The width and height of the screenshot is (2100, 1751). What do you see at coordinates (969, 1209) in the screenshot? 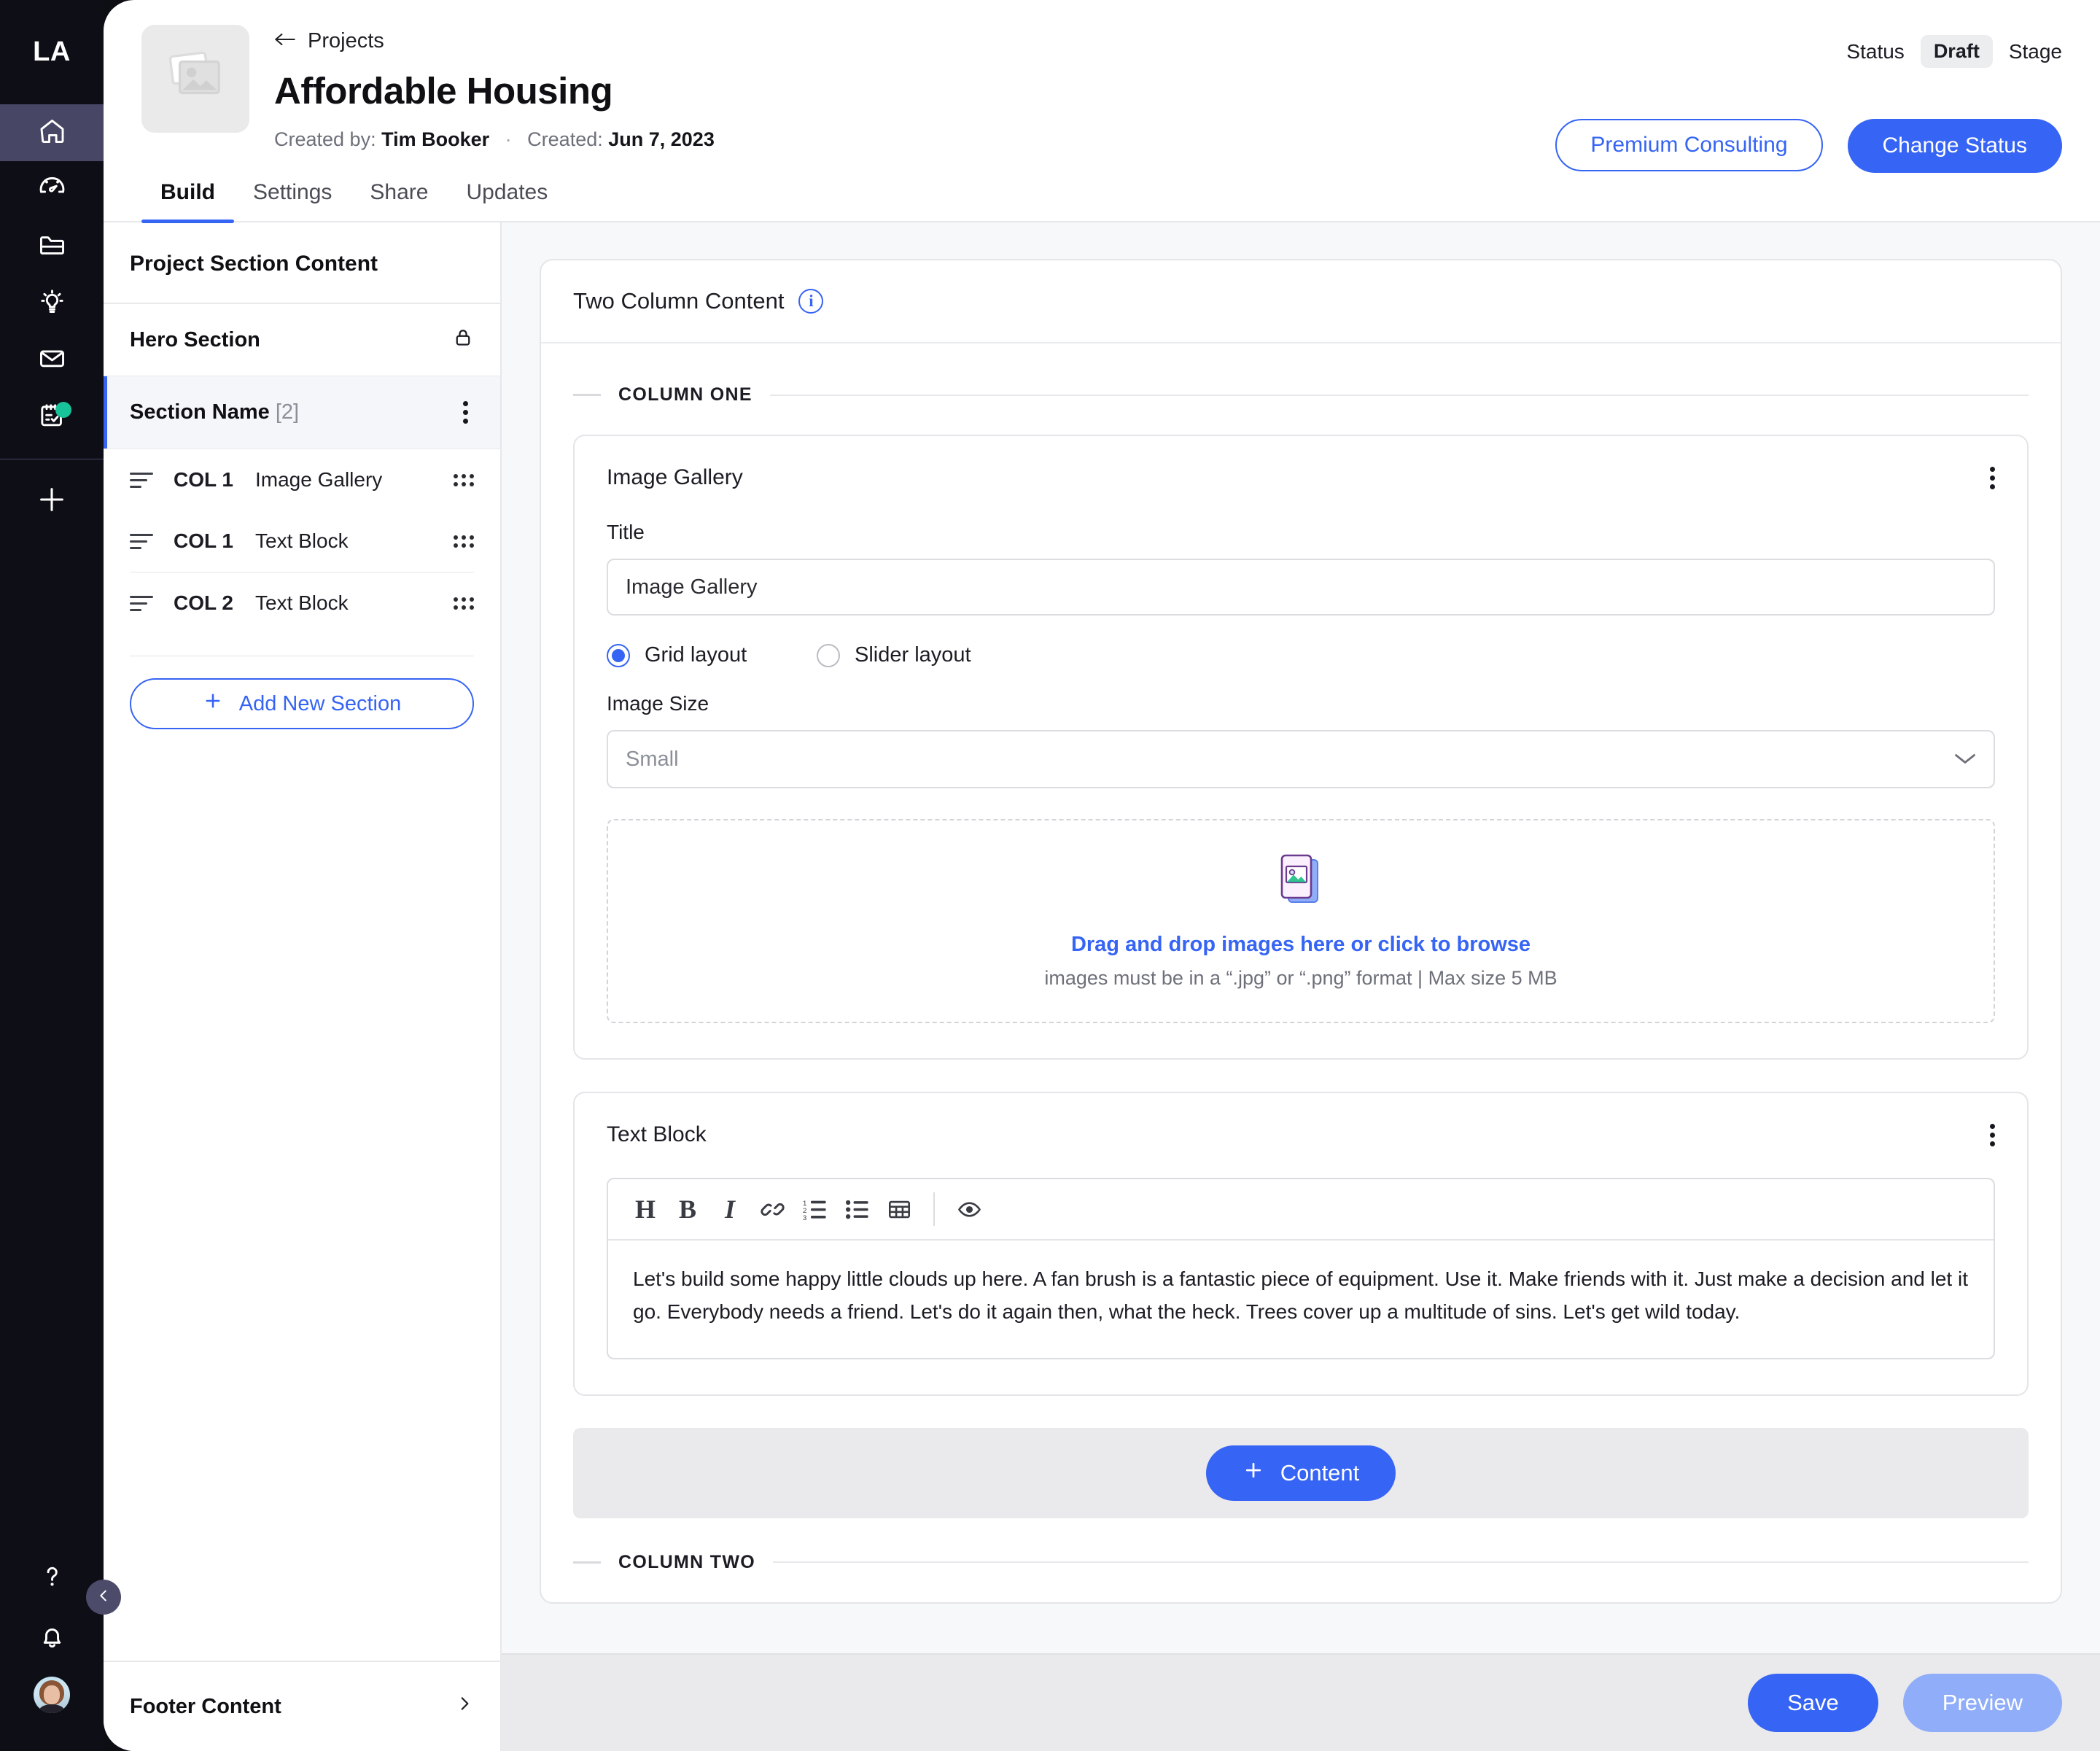
I see `preview-eye-icon` at bounding box center [969, 1209].